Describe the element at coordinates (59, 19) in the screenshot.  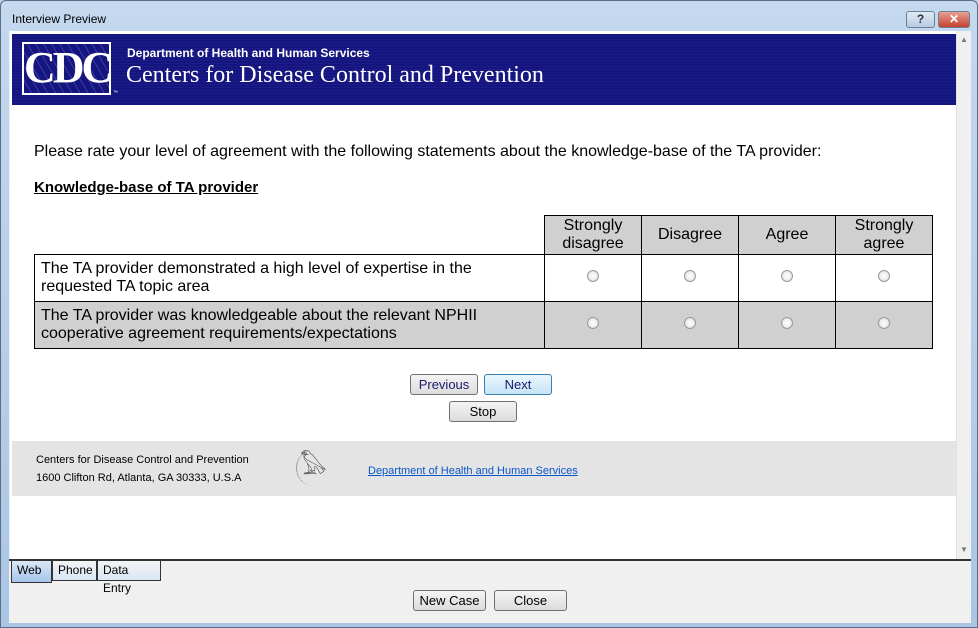
I see `window-title: Interview Preview` at that location.